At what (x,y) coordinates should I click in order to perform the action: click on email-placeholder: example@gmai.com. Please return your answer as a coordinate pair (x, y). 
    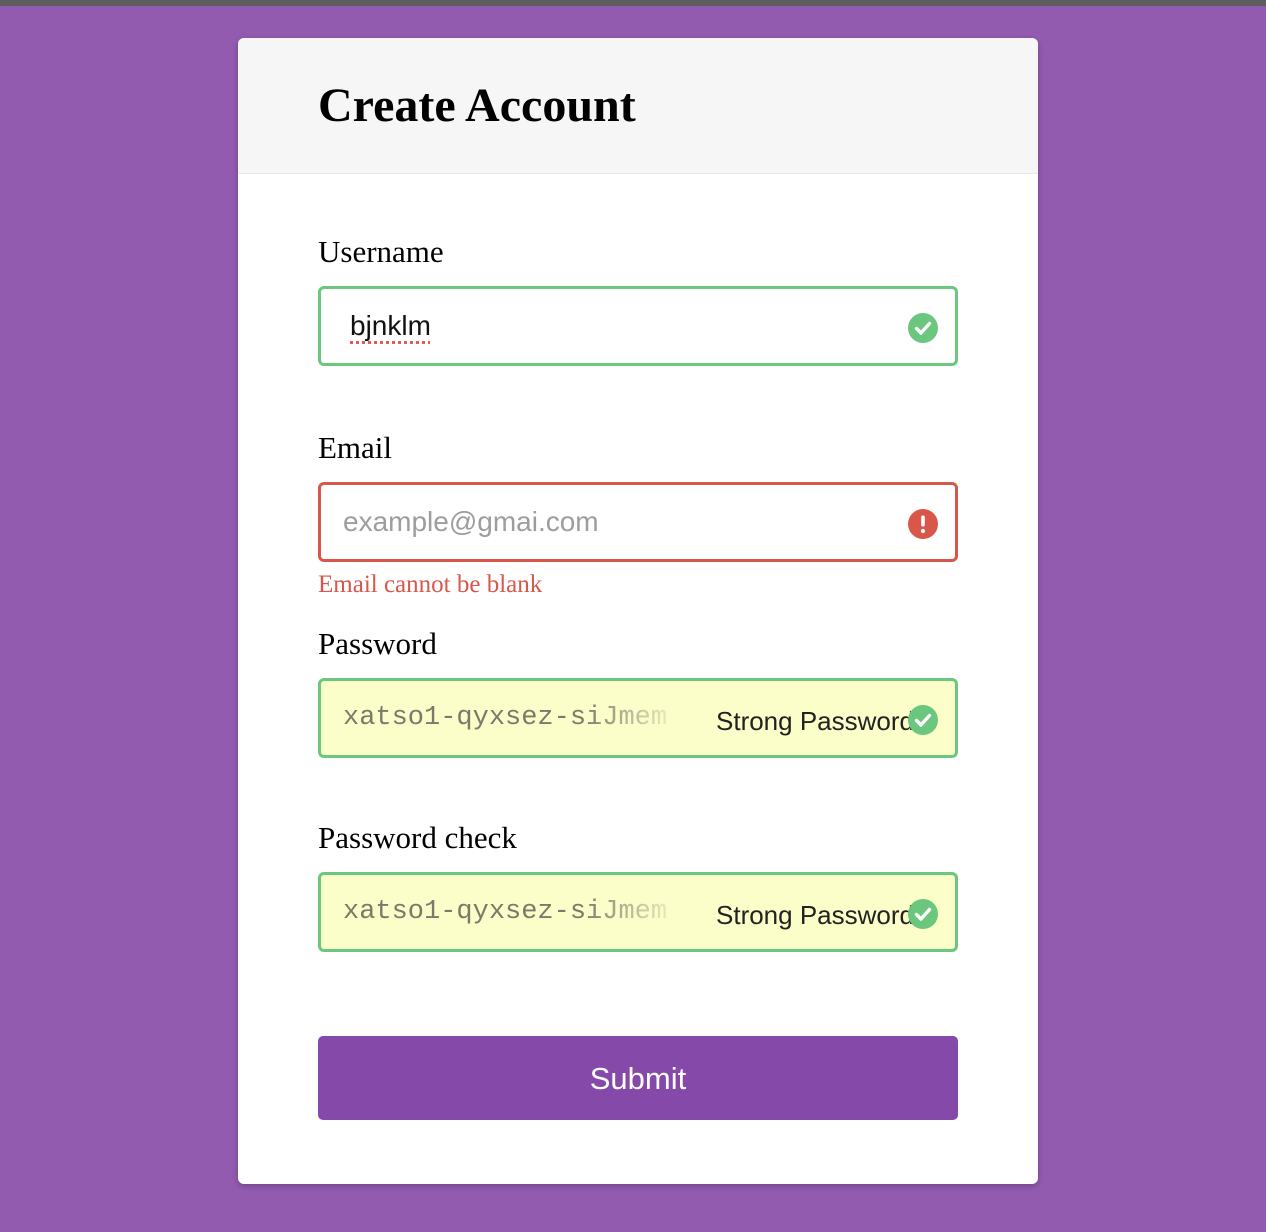
    Looking at the image, I should click on (471, 521).